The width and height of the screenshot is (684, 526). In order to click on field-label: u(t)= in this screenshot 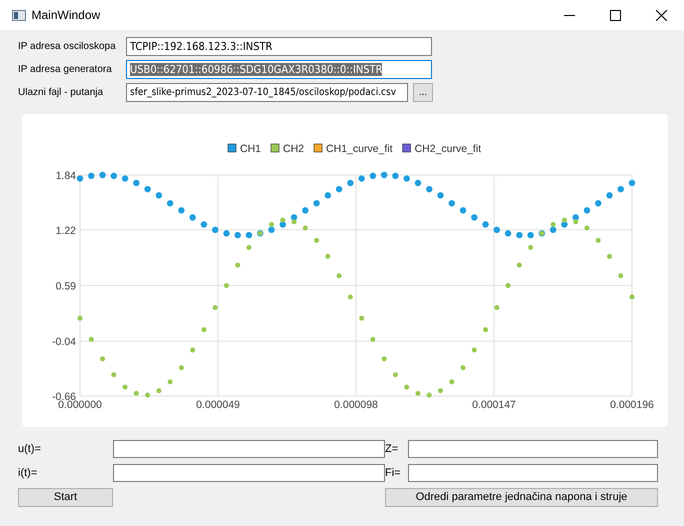, I will do `click(30, 449)`.